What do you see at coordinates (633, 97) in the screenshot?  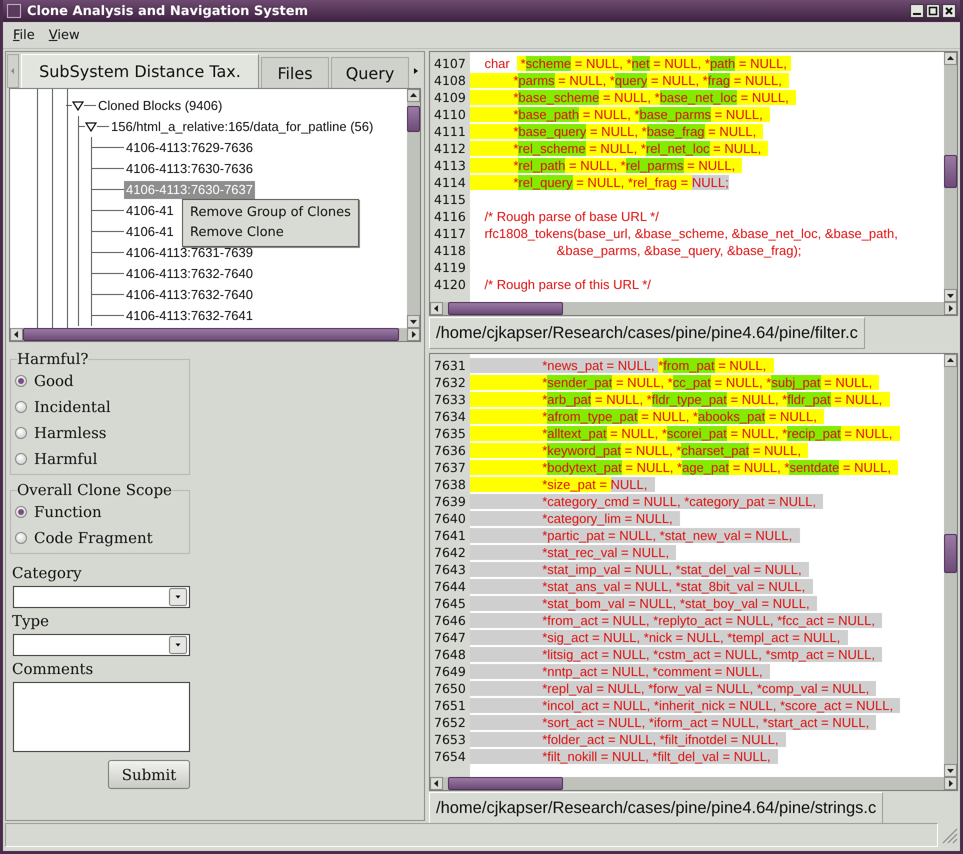 I see `code-line: *base_scheme = NULL, *base_net_loc = NULL,` at bounding box center [633, 97].